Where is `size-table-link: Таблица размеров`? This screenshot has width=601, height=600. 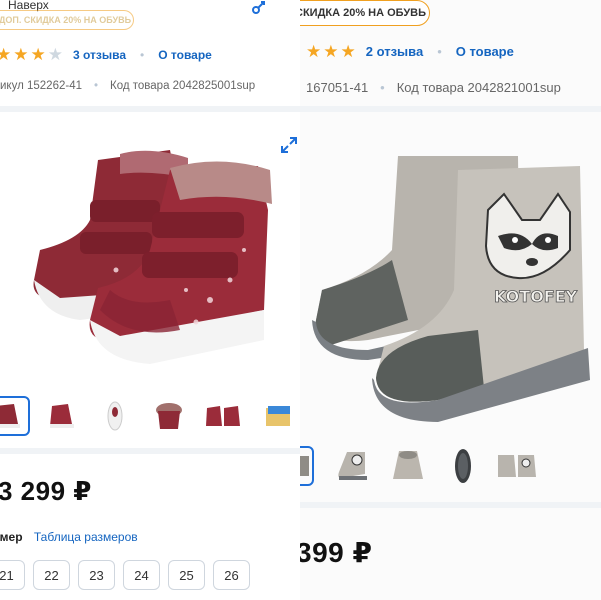 size-table-link: Таблица размеров is located at coordinates (86, 537).